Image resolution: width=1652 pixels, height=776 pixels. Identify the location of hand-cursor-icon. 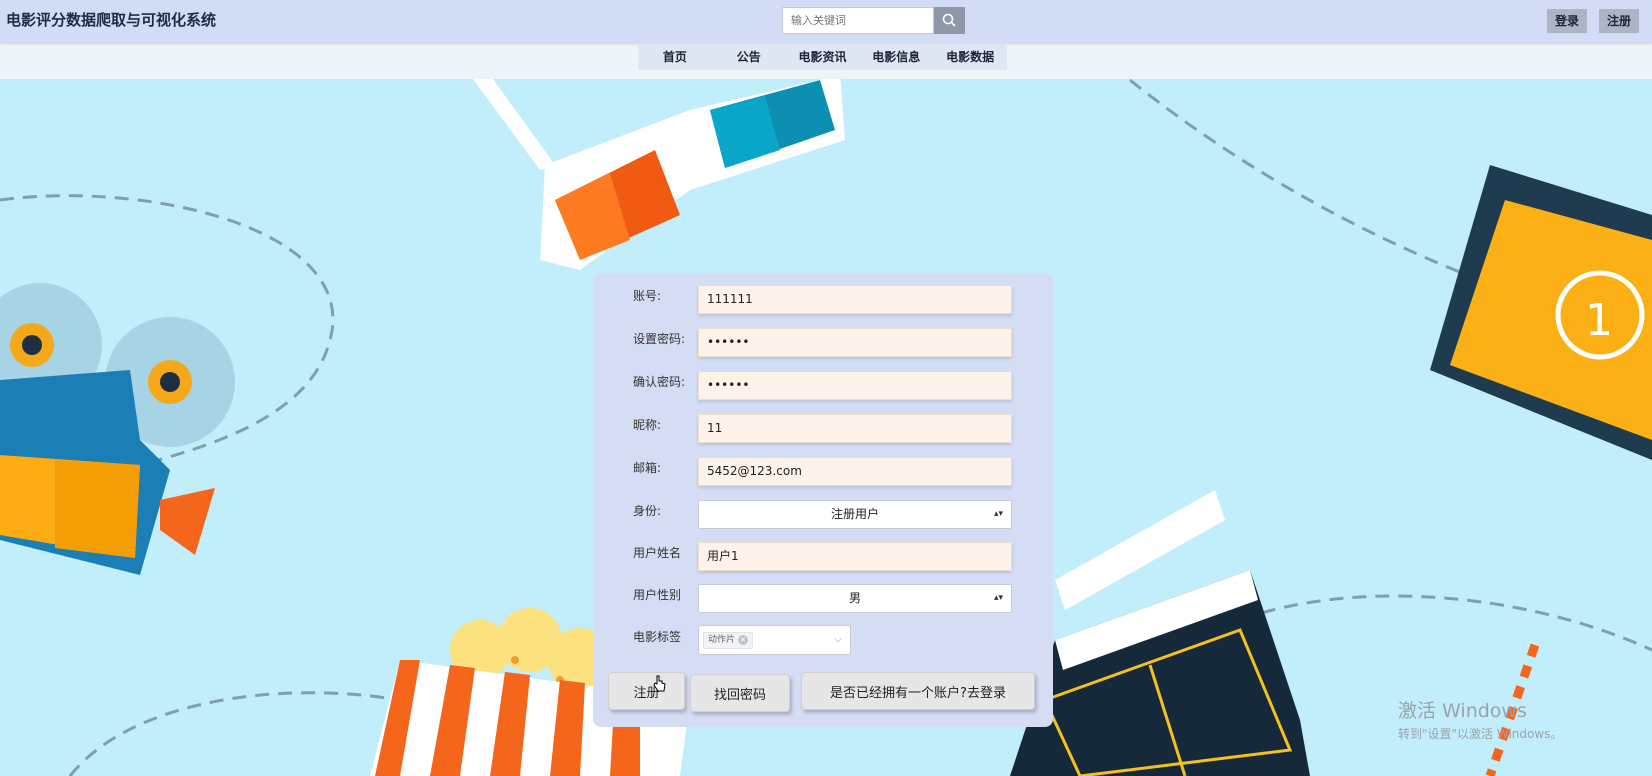
(659, 683).